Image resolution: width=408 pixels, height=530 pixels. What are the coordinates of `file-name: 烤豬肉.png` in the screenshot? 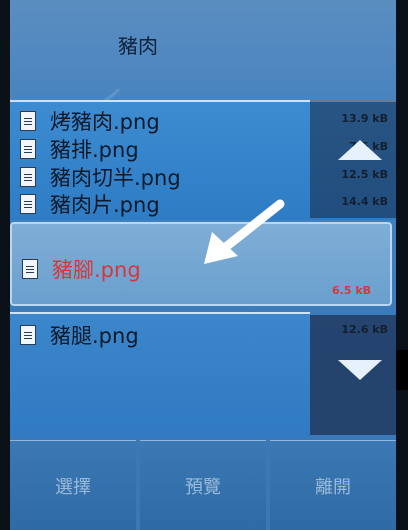 It's located at (105, 122).